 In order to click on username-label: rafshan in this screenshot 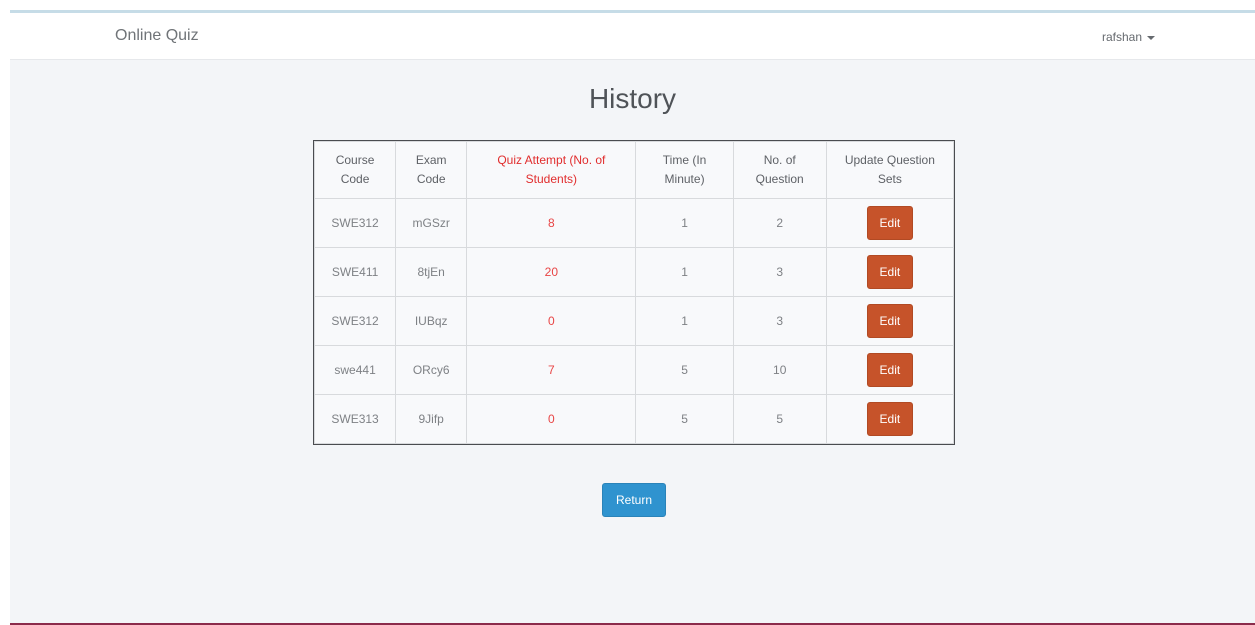, I will do `click(1121, 37)`.